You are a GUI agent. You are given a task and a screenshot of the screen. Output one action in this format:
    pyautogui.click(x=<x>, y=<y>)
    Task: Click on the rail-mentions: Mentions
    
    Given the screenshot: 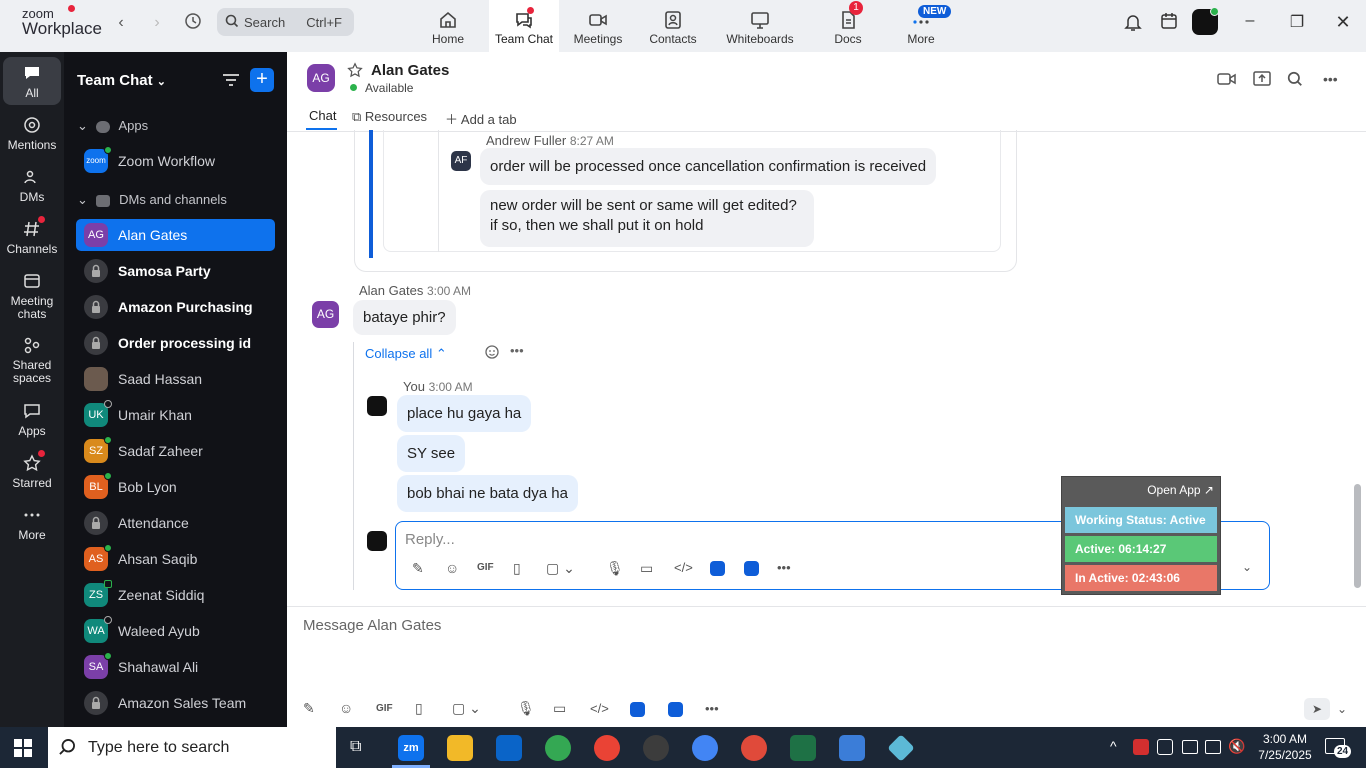 What is the action you would take?
    pyautogui.click(x=32, y=134)
    